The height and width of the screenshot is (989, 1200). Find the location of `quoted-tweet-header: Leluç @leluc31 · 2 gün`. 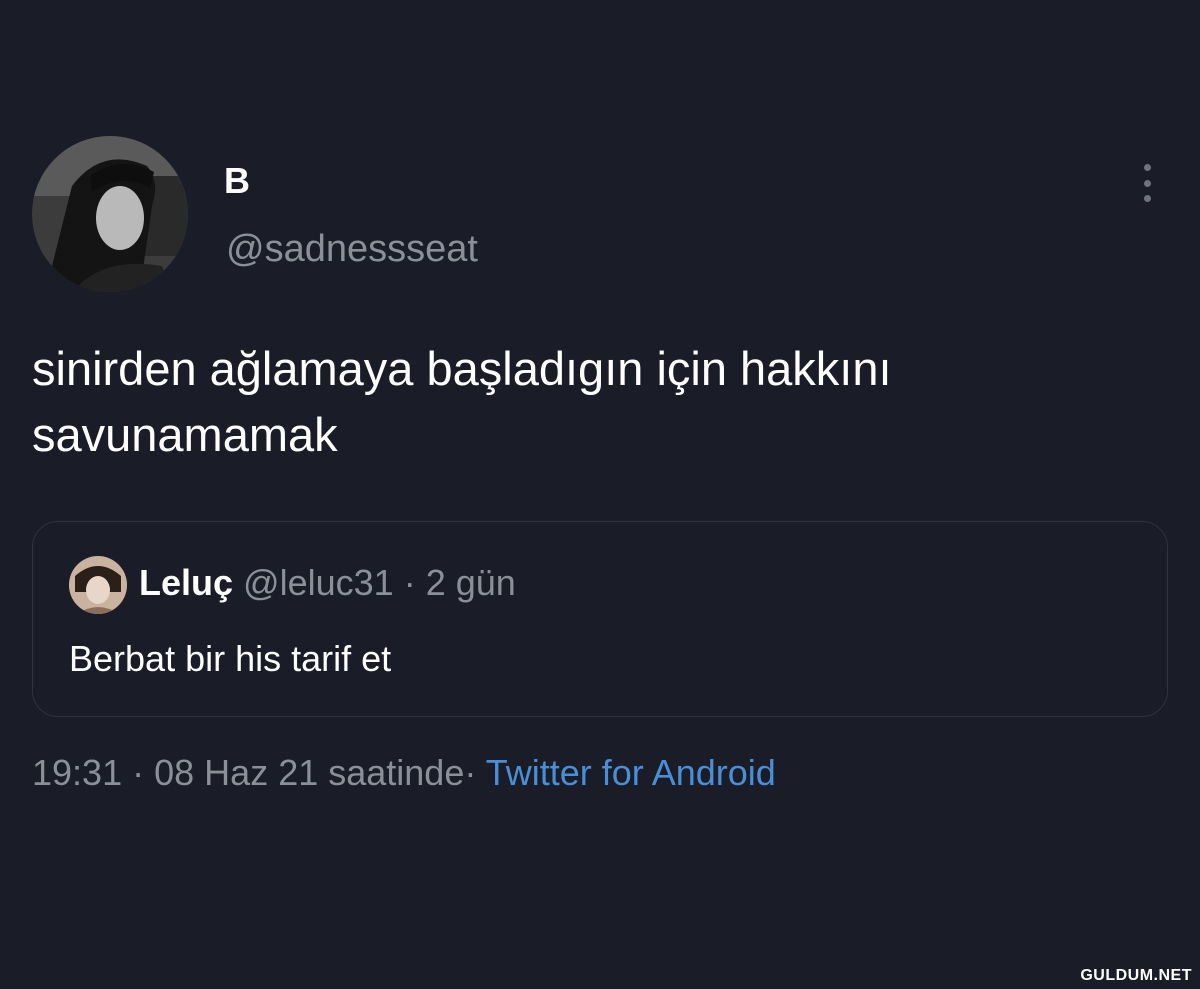

quoted-tweet-header: Leluç @leluc31 · 2 gün is located at coordinates (327, 583).